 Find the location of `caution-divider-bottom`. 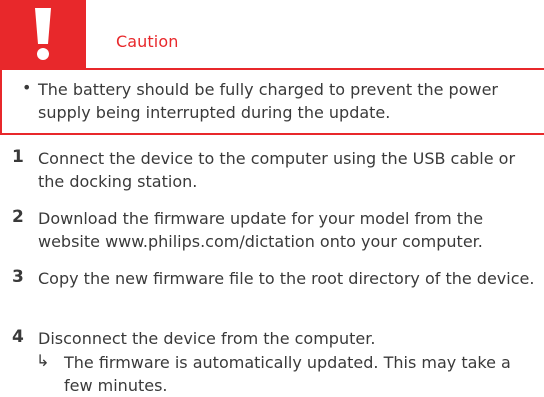

caution-divider-bottom is located at coordinates (272, 134).